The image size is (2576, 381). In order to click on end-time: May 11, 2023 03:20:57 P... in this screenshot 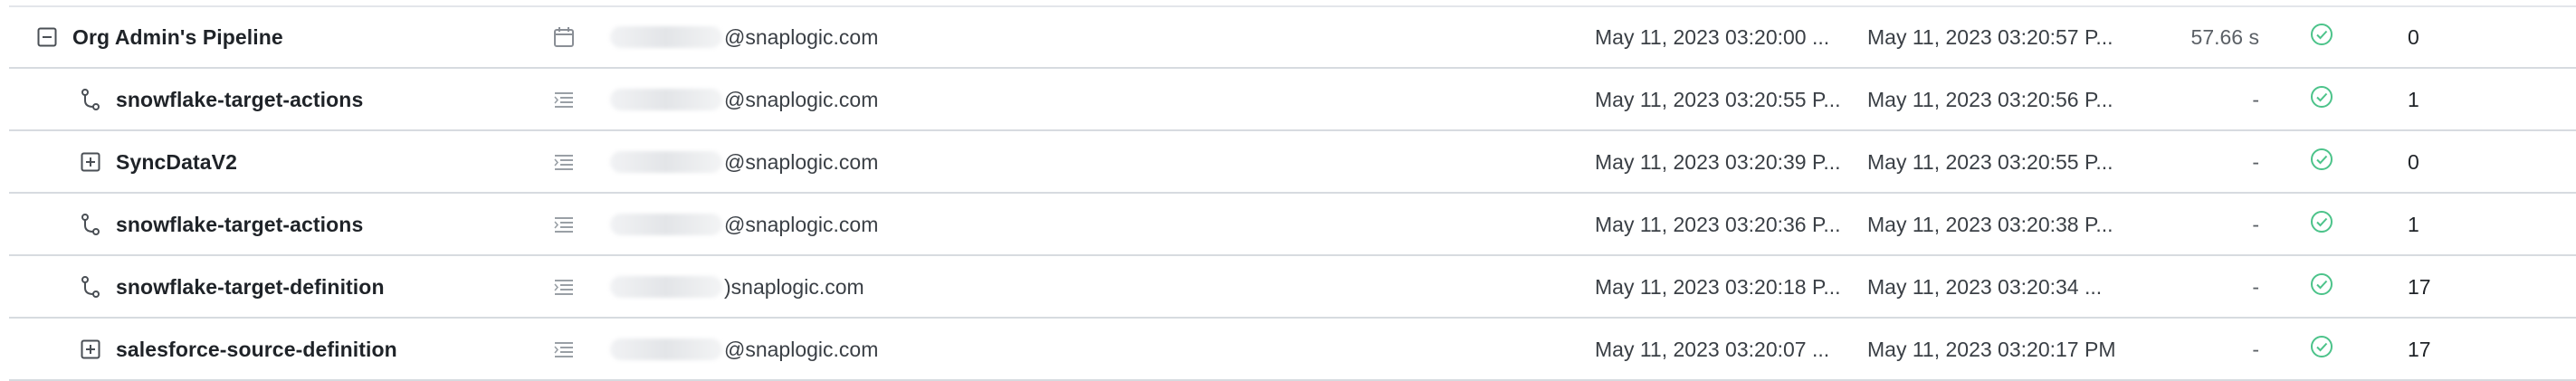, I will do `click(1990, 36)`.